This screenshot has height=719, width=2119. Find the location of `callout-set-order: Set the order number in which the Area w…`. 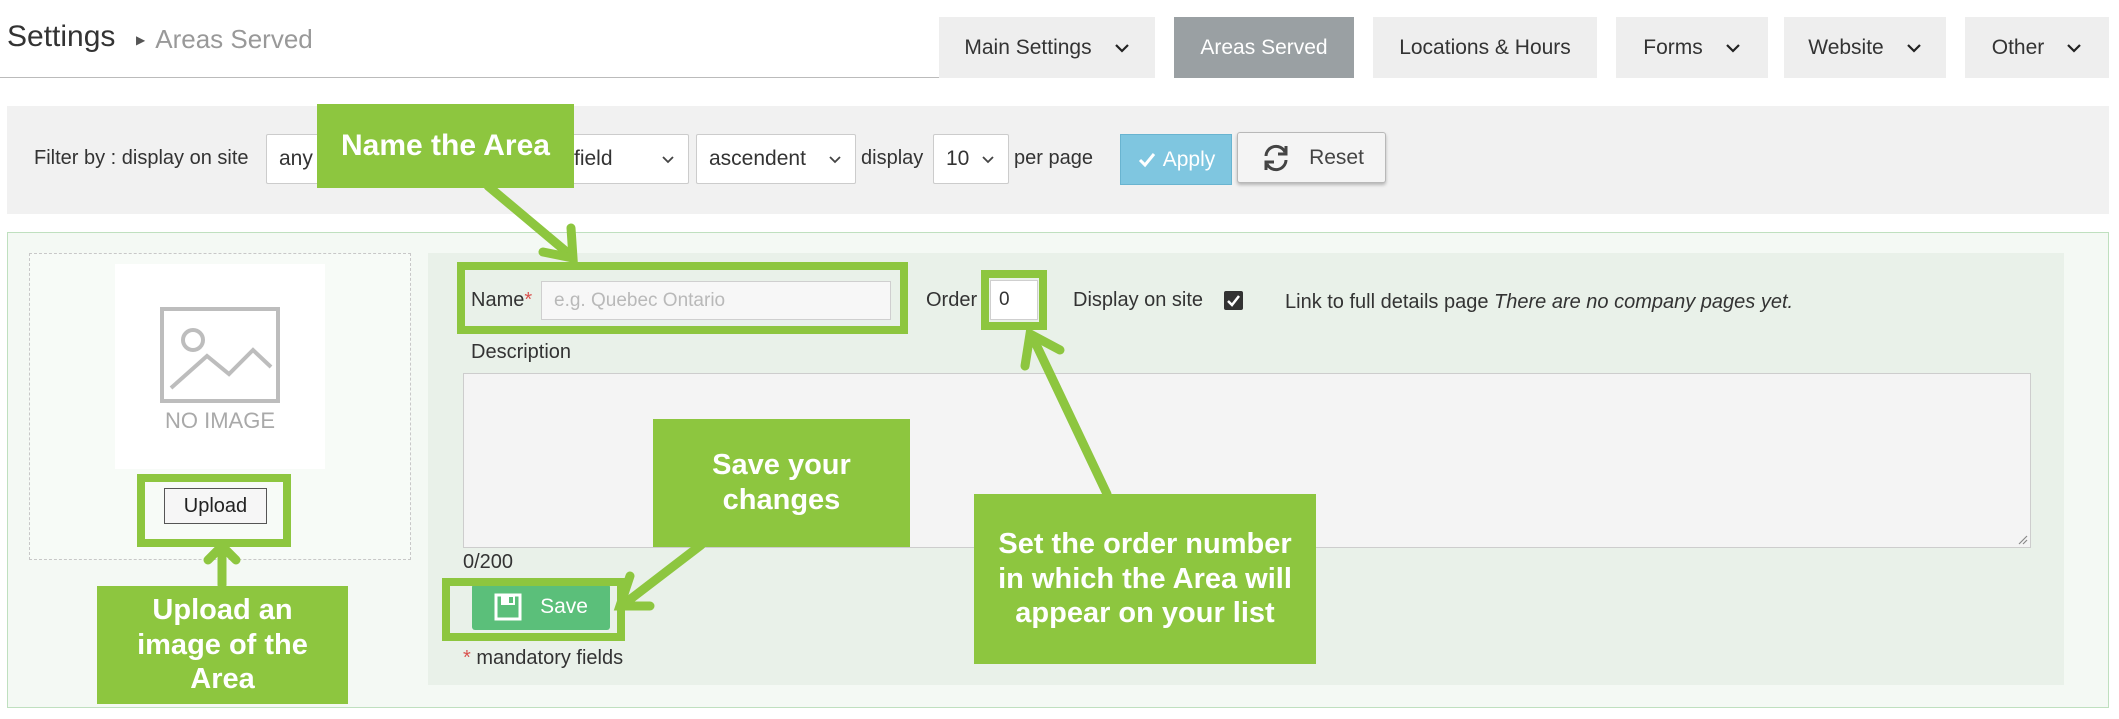

callout-set-order: Set the order number in which the Area w… is located at coordinates (1145, 579).